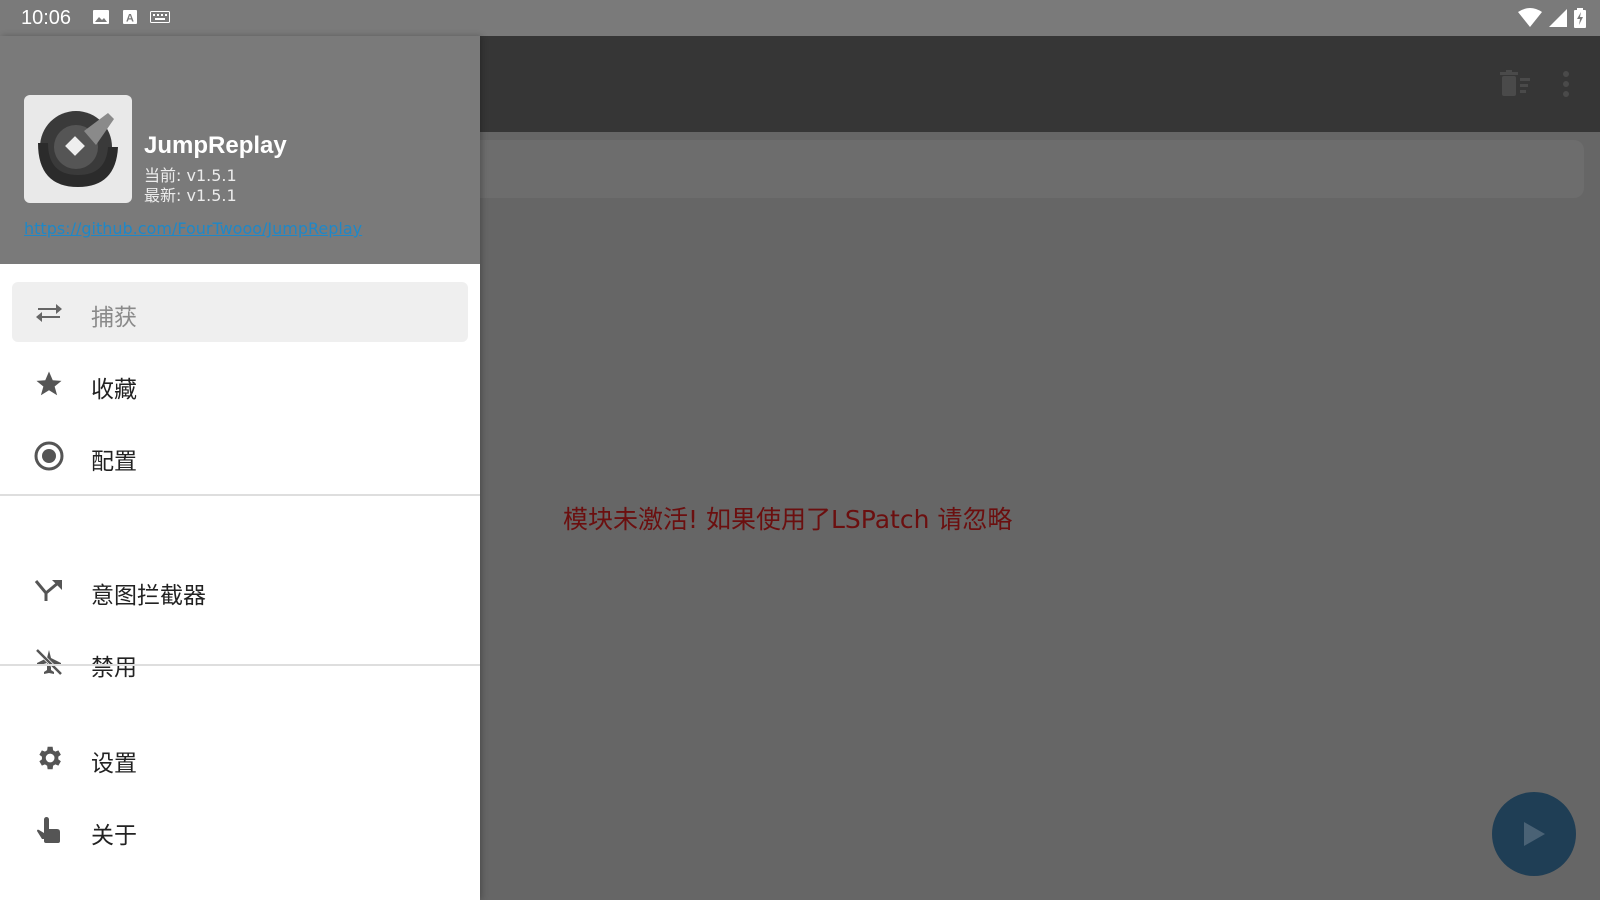 The width and height of the screenshot is (1600, 900). What do you see at coordinates (49, 312) in the screenshot?
I see `swap-arrows-icon` at bounding box center [49, 312].